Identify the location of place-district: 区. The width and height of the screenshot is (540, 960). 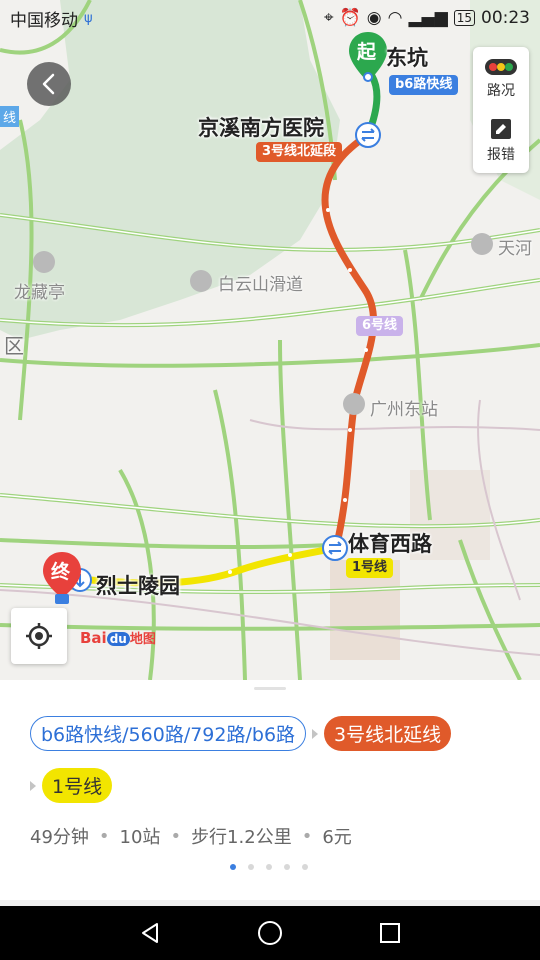
(14, 346).